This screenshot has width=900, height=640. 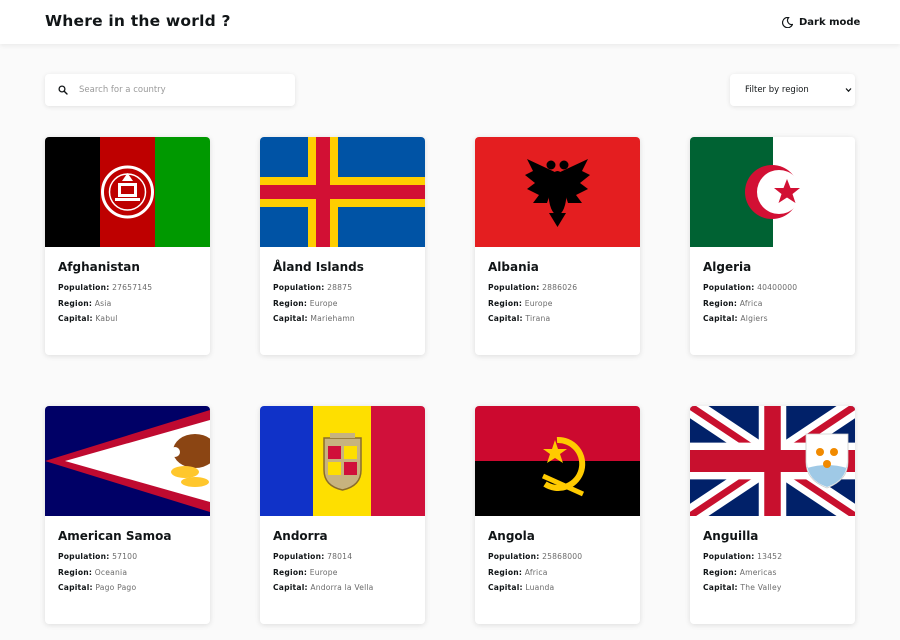 I want to click on population-value: 28875, so click(x=340, y=287).